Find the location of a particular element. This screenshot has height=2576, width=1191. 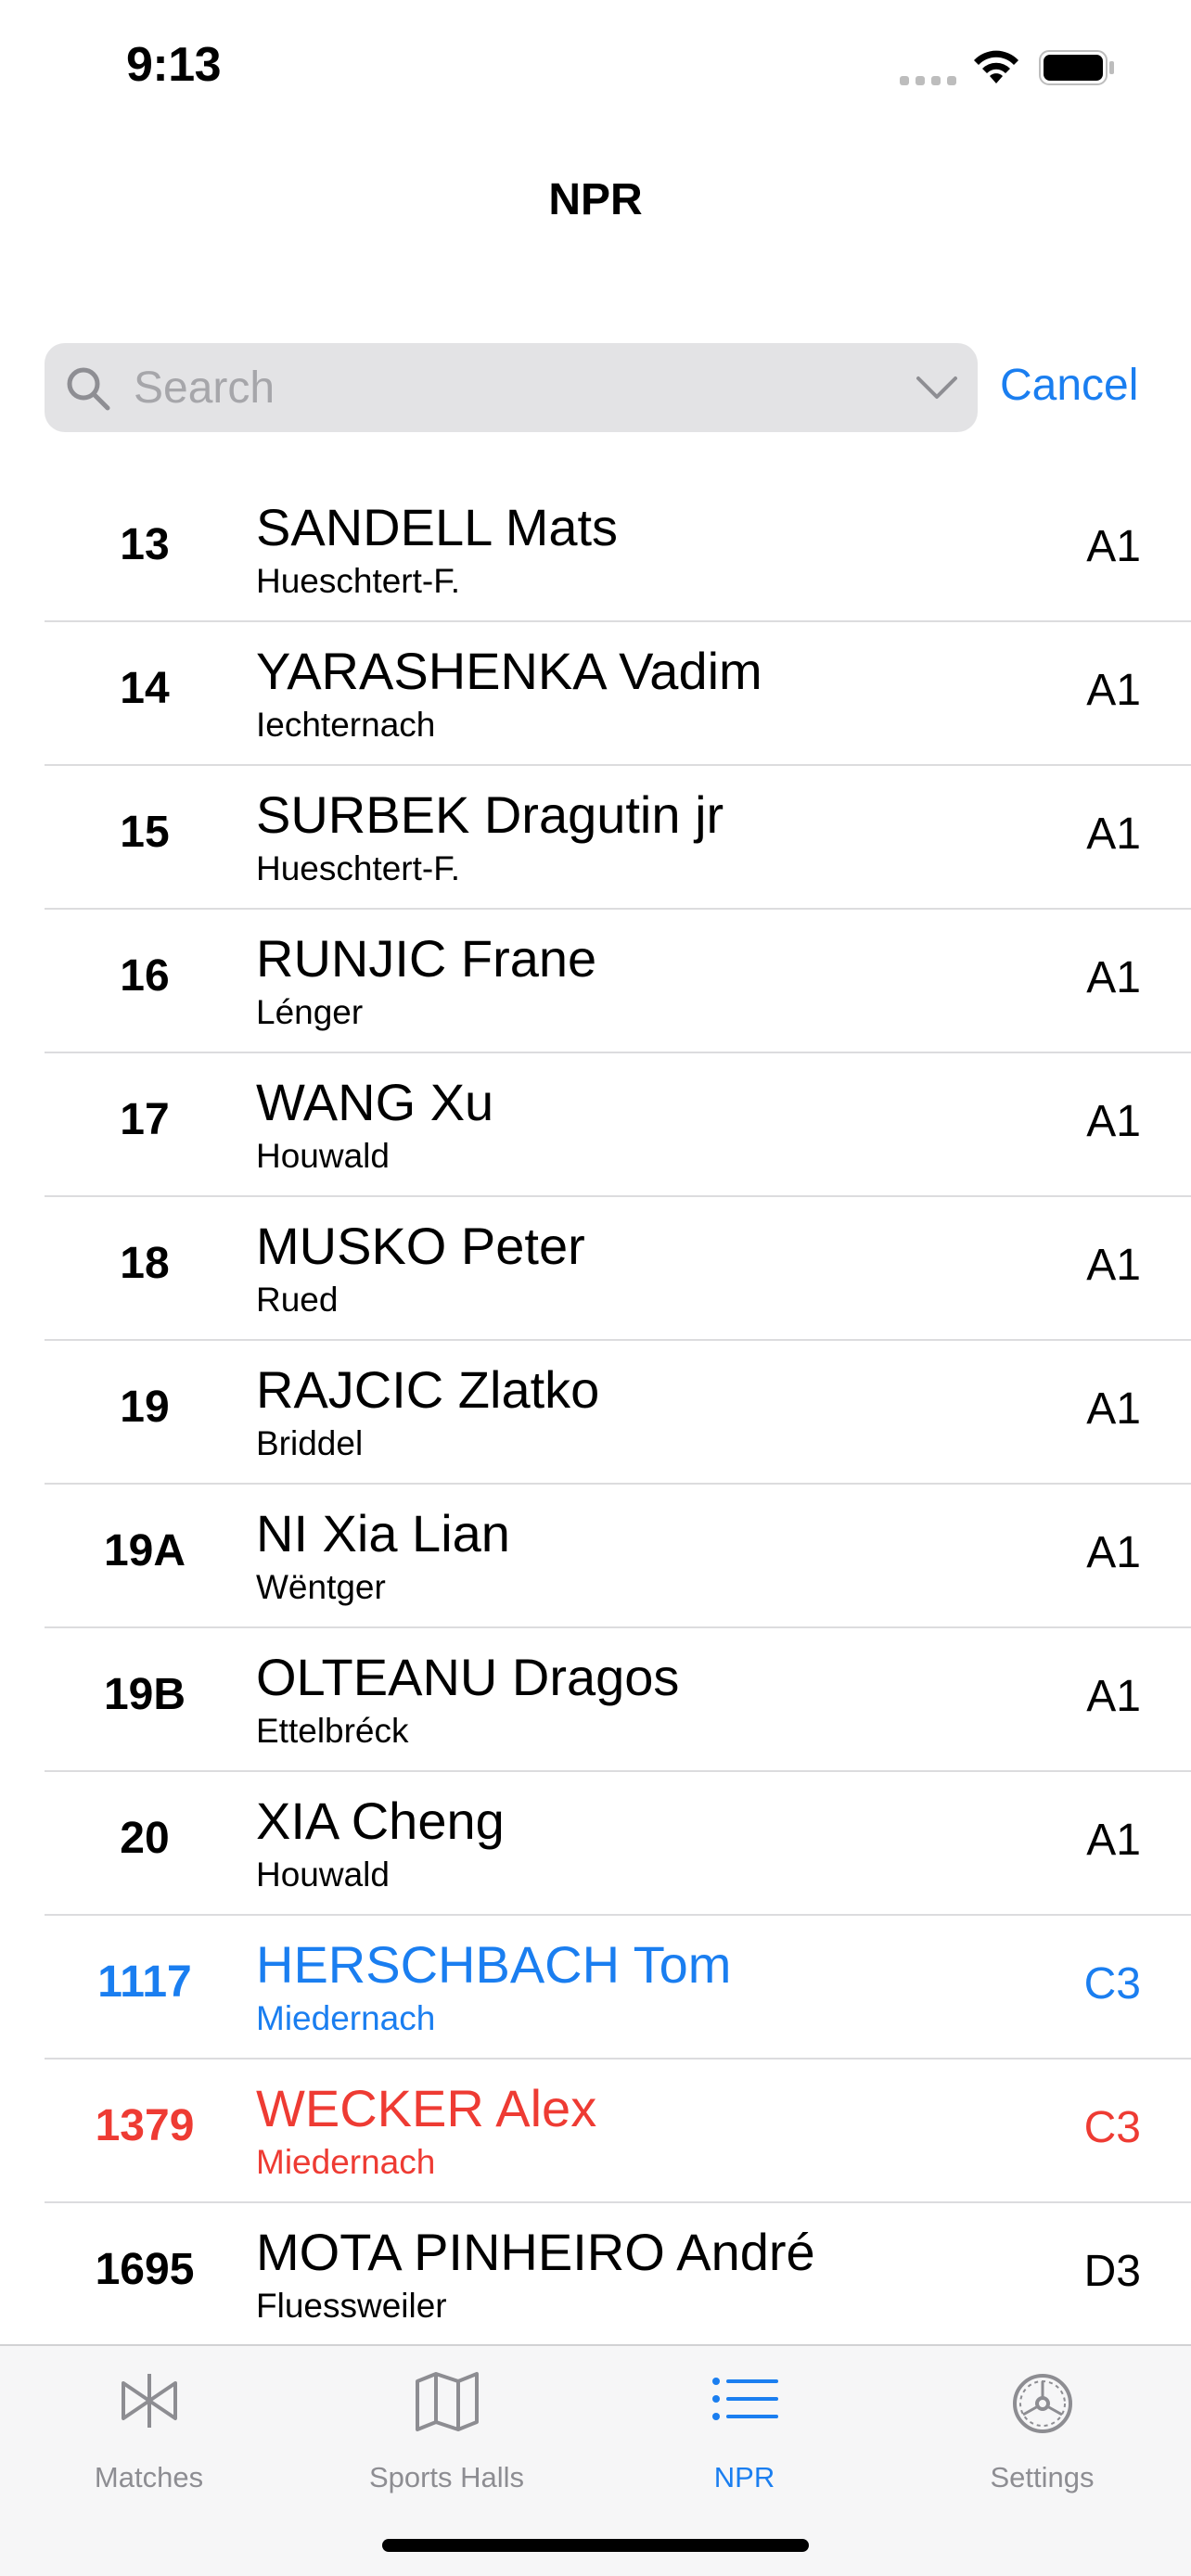

list-item: 1117 HERSCHBACH Tom Miedernach C3 is located at coordinates (618, 1988).